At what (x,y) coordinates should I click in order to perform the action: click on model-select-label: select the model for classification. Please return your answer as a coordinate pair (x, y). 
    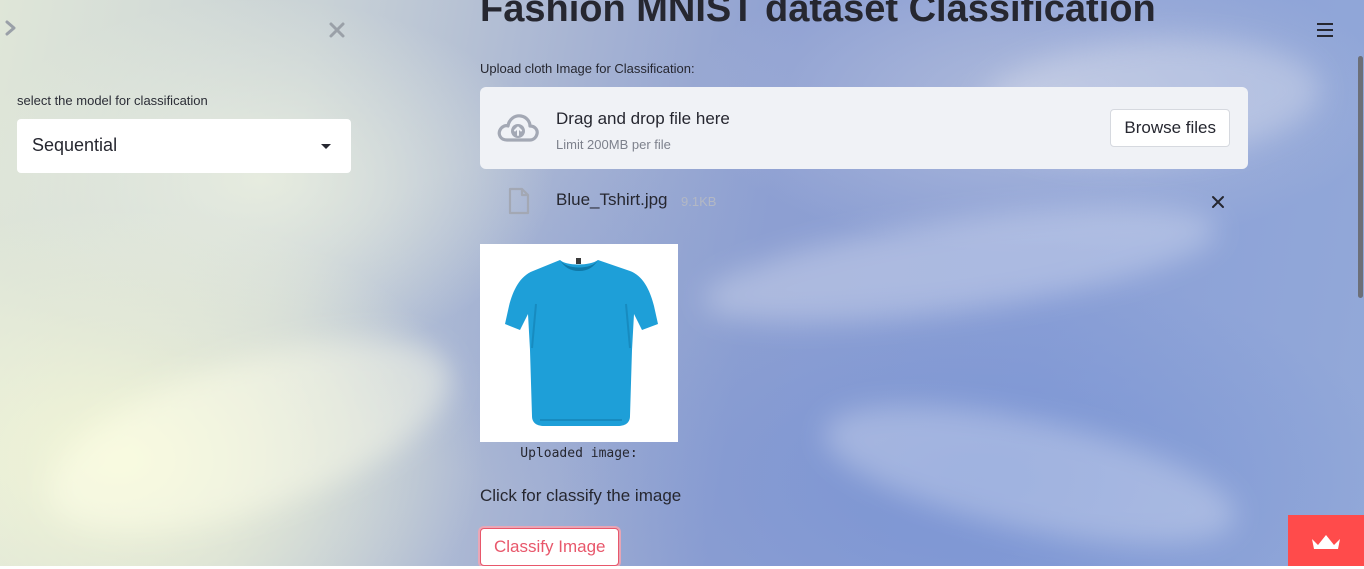
    Looking at the image, I should click on (112, 100).